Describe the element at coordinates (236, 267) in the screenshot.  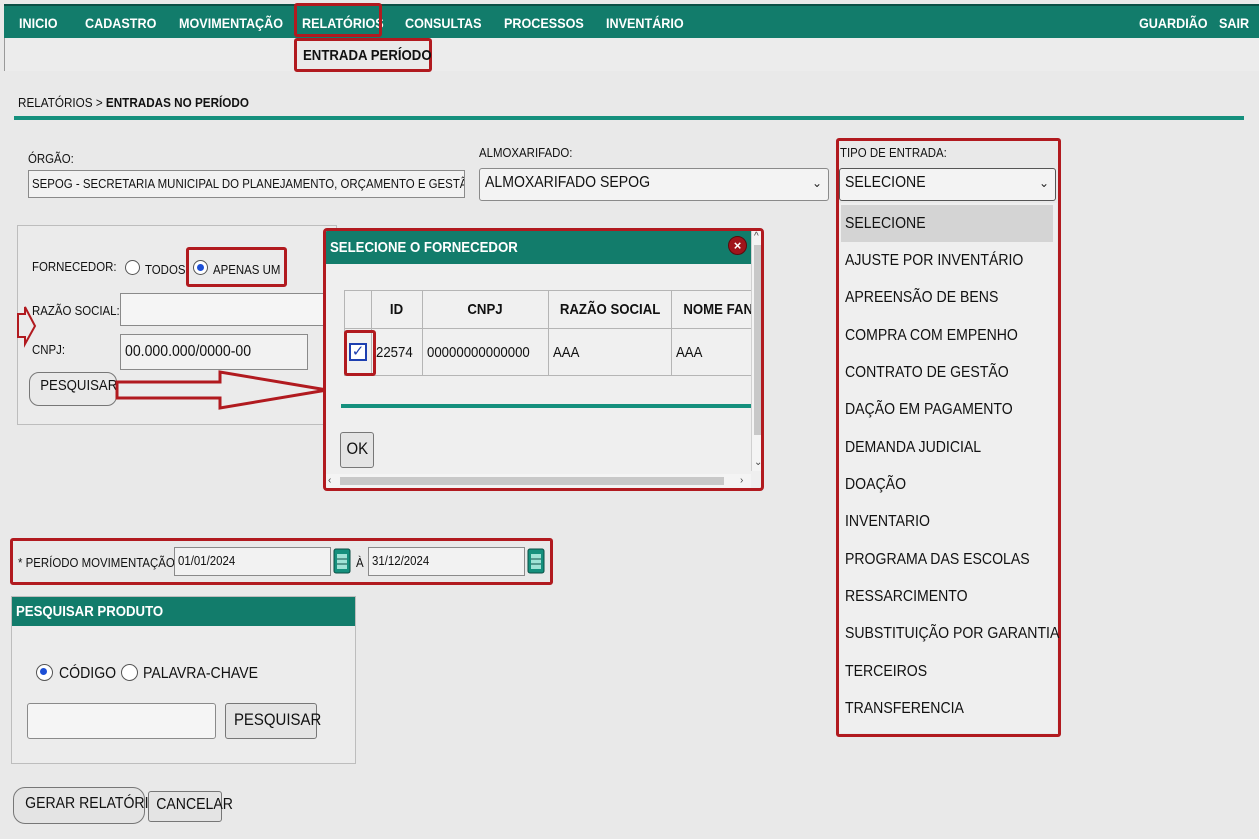
I see `apenas-um-highlight` at that location.